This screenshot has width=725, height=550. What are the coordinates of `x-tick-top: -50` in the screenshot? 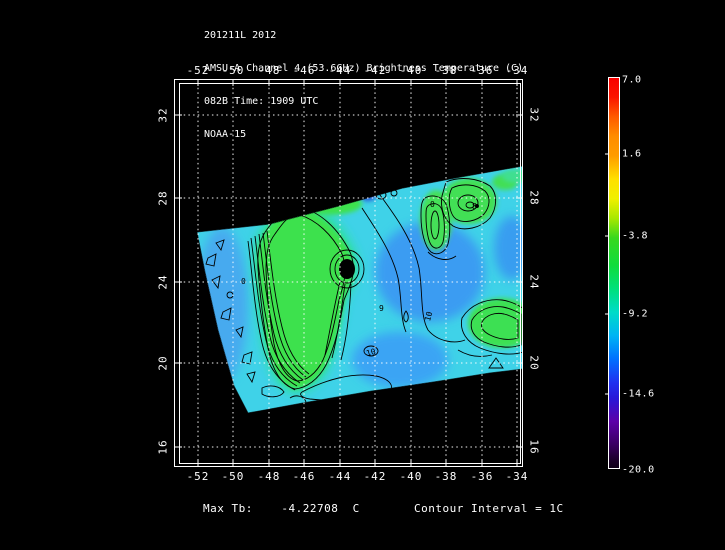 It's located at (233, 70).